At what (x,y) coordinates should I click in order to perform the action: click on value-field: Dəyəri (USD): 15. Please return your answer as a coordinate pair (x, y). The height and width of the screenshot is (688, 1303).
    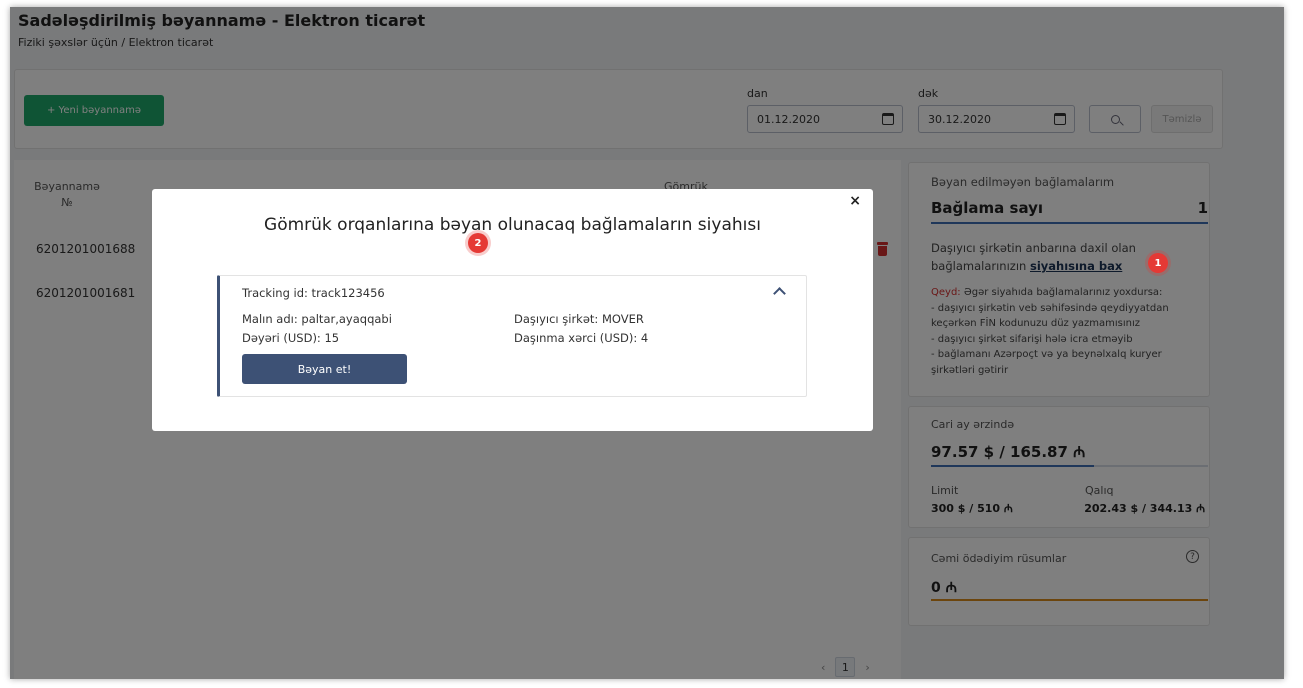
    Looking at the image, I should click on (290, 338).